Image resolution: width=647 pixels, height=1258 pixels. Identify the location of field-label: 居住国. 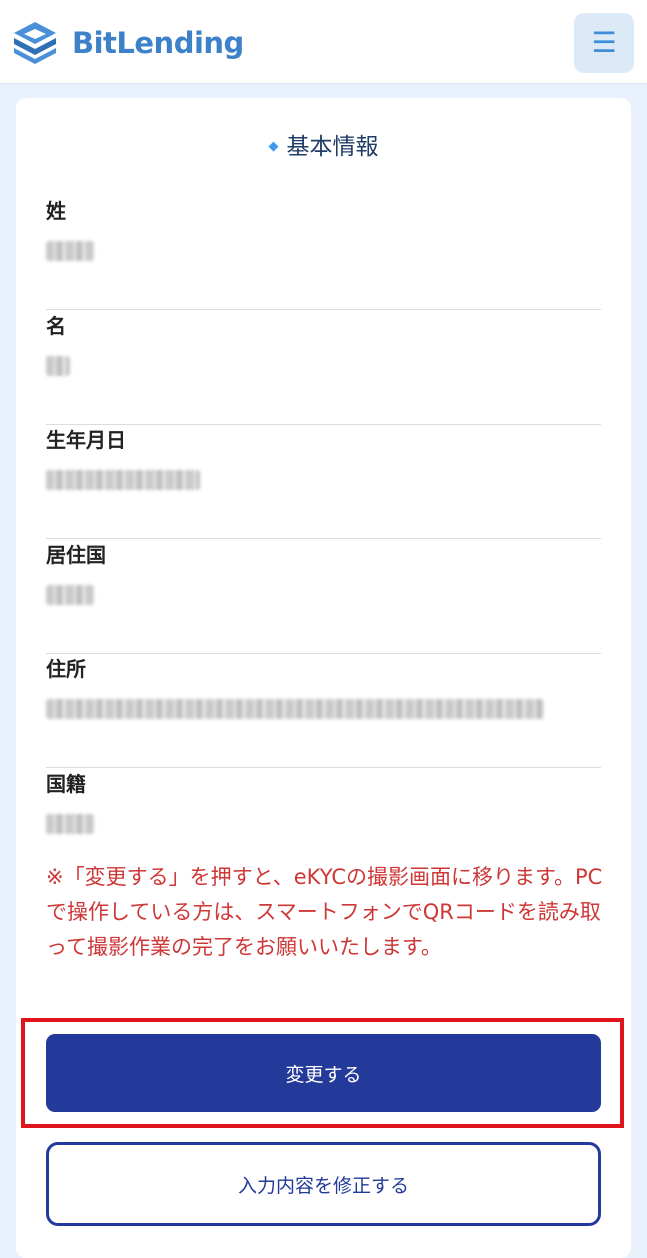
(76, 555).